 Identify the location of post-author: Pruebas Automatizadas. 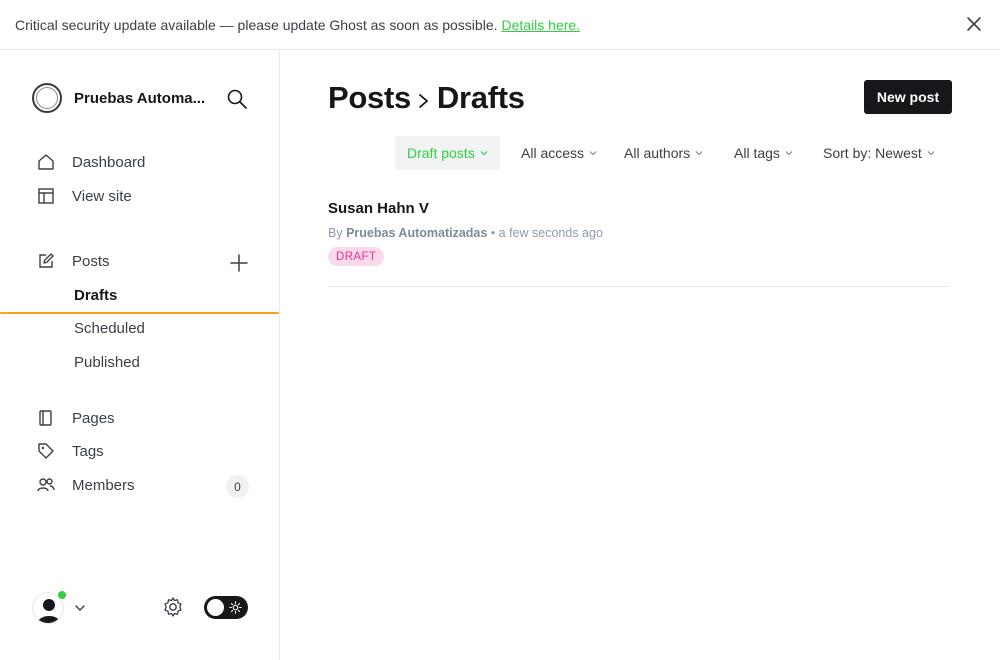
(417, 233).